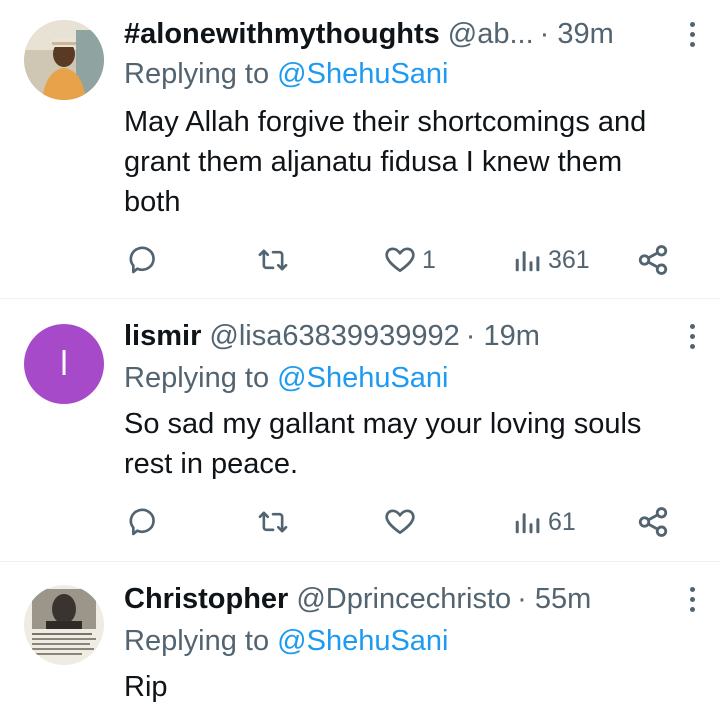  I want to click on tweet-body: Rip, so click(412, 687).